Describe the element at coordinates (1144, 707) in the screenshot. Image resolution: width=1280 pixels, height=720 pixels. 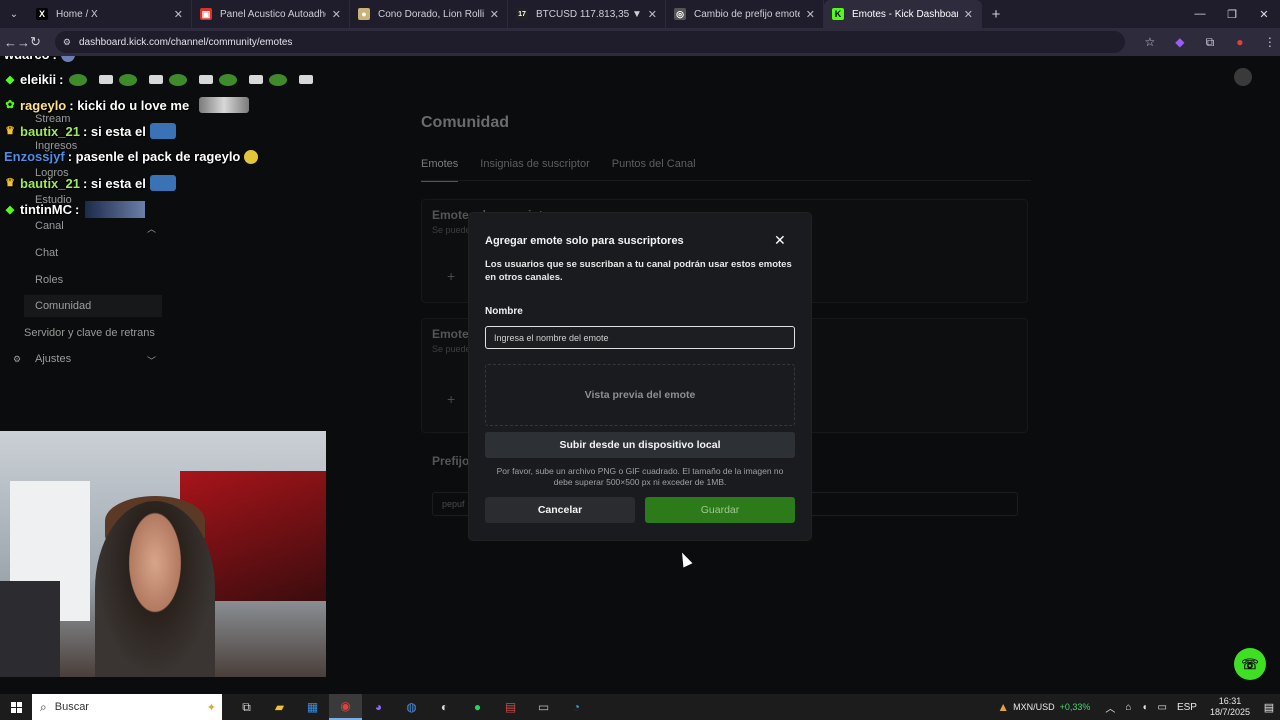
I see `speaker-icon: ◖` at that location.